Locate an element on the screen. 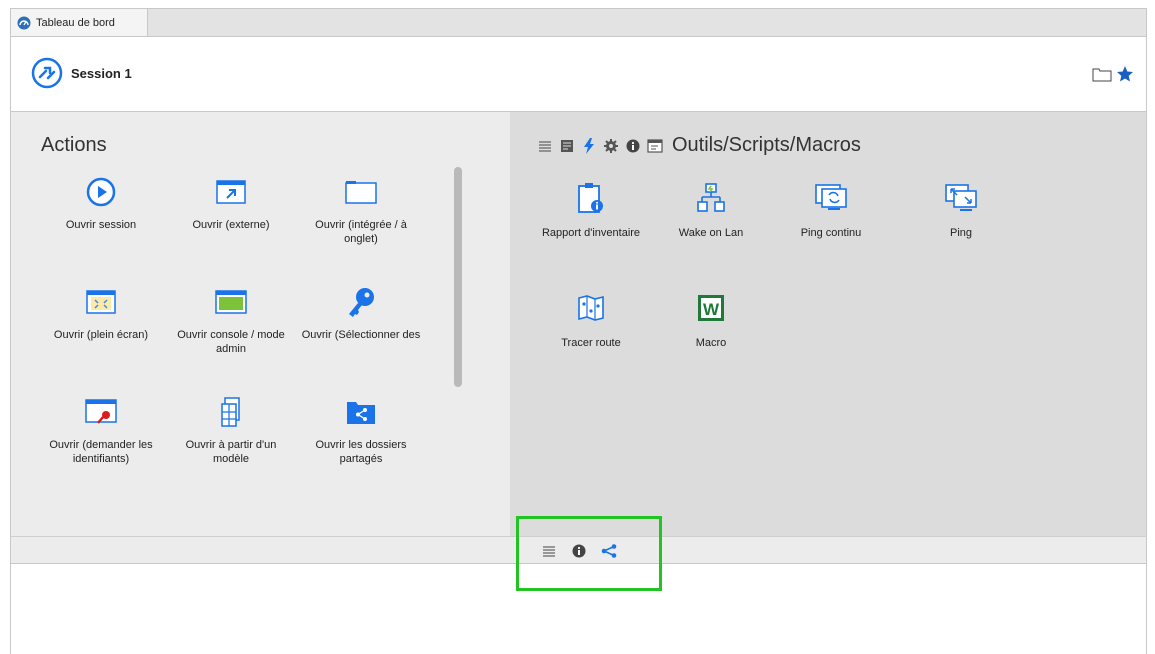 The width and height of the screenshot is (1155, 654). session-title: Session 1 is located at coordinates (101, 73).